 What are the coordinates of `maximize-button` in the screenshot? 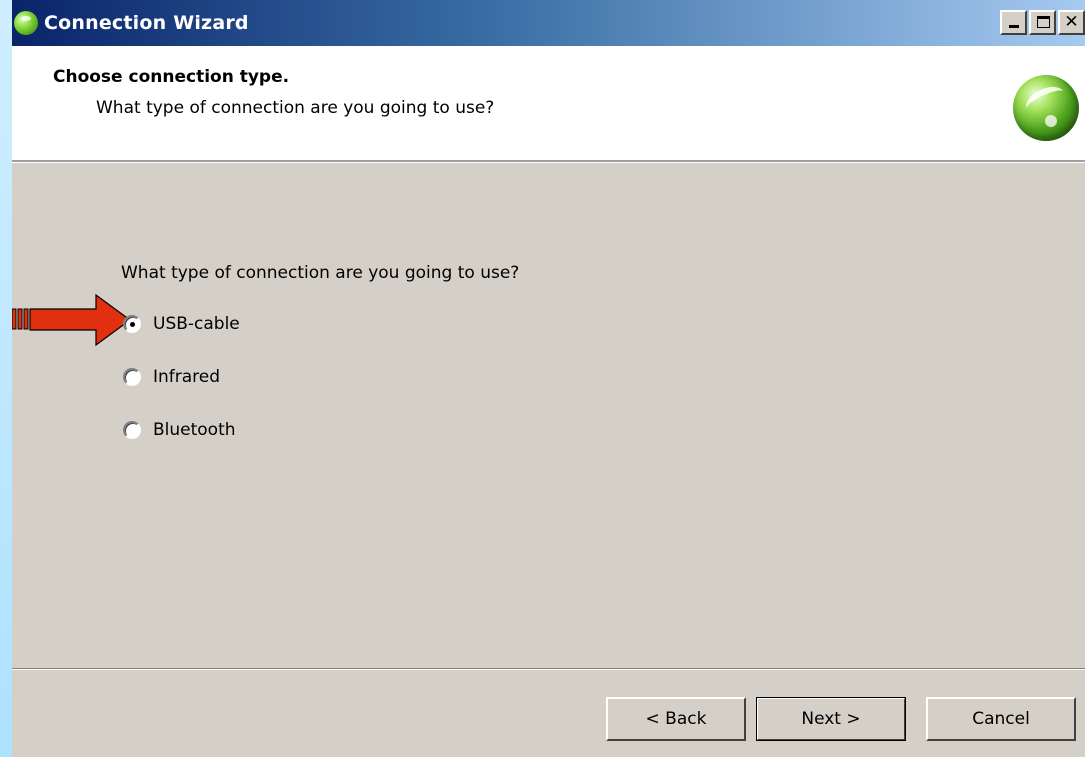 It's located at (1042, 22).